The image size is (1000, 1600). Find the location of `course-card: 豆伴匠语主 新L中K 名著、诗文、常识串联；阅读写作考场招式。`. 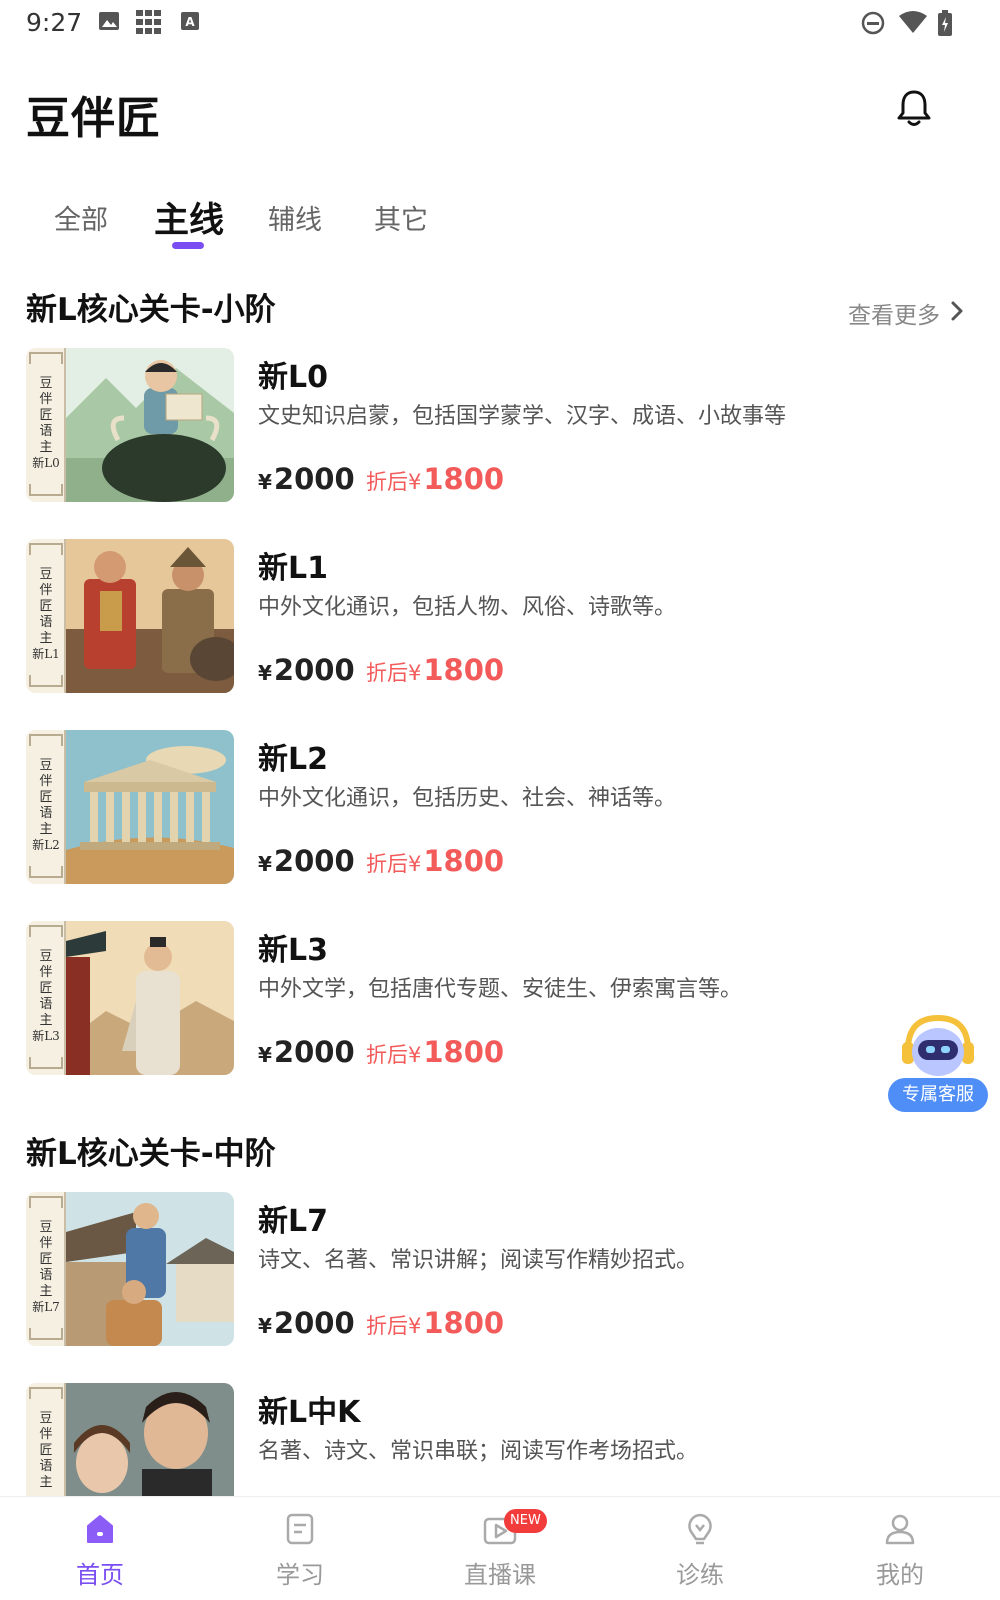

course-card: 豆伴匠语主 新L中K 名著、诗文、常识串联；阅读写作考场招式。 is located at coordinates (506, 1439).